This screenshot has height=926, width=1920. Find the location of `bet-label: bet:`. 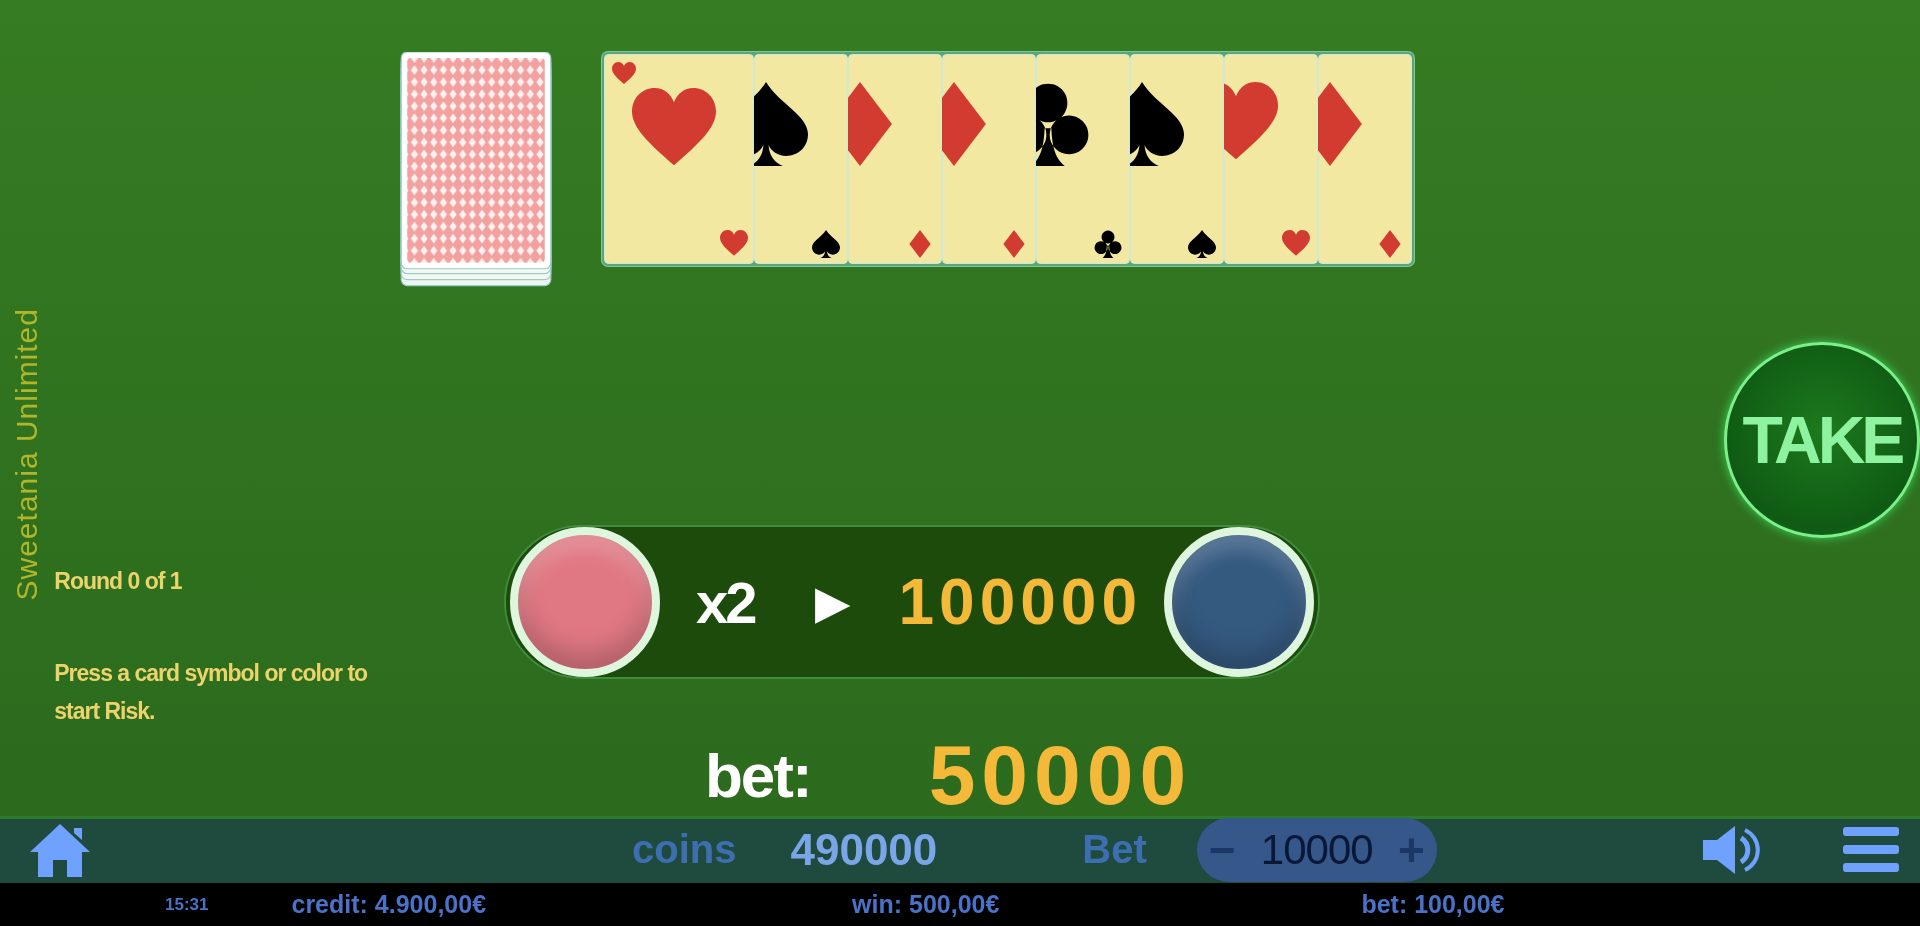

bet-label: bet: is located at coordinates (758, 775).